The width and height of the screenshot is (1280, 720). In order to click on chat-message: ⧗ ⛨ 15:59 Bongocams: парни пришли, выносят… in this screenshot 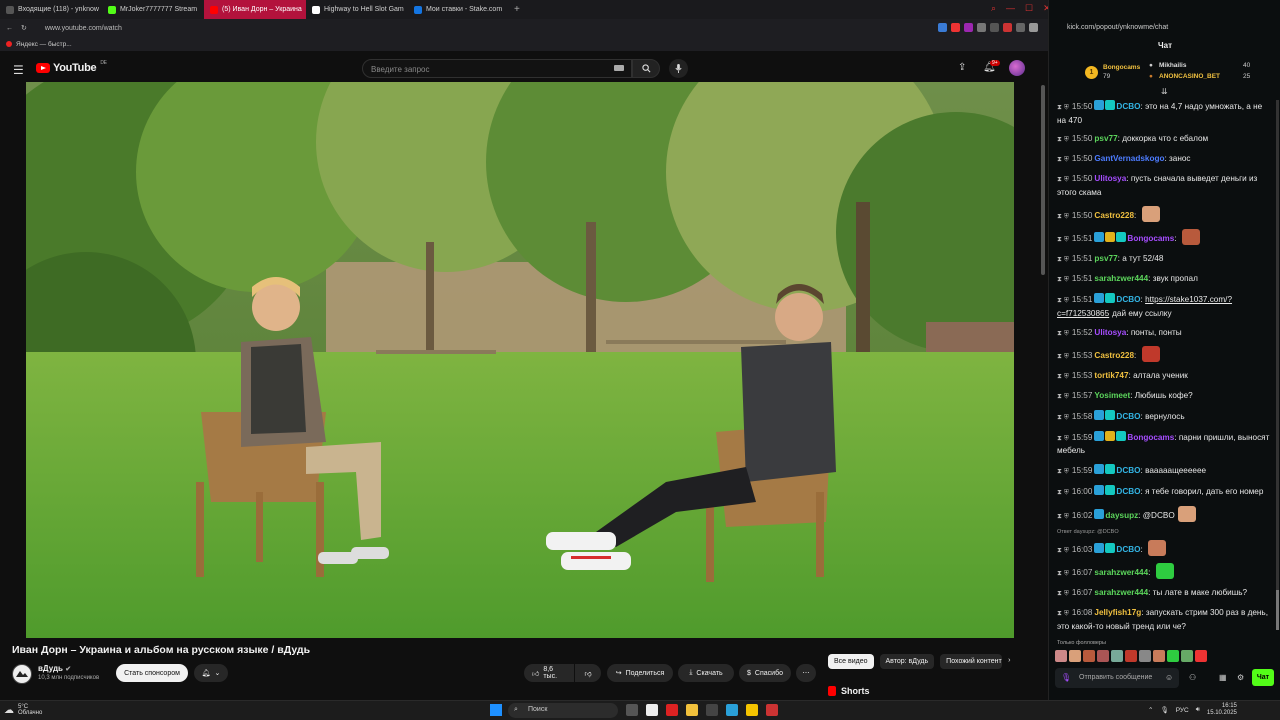, I will do `click(1164, 444)`.